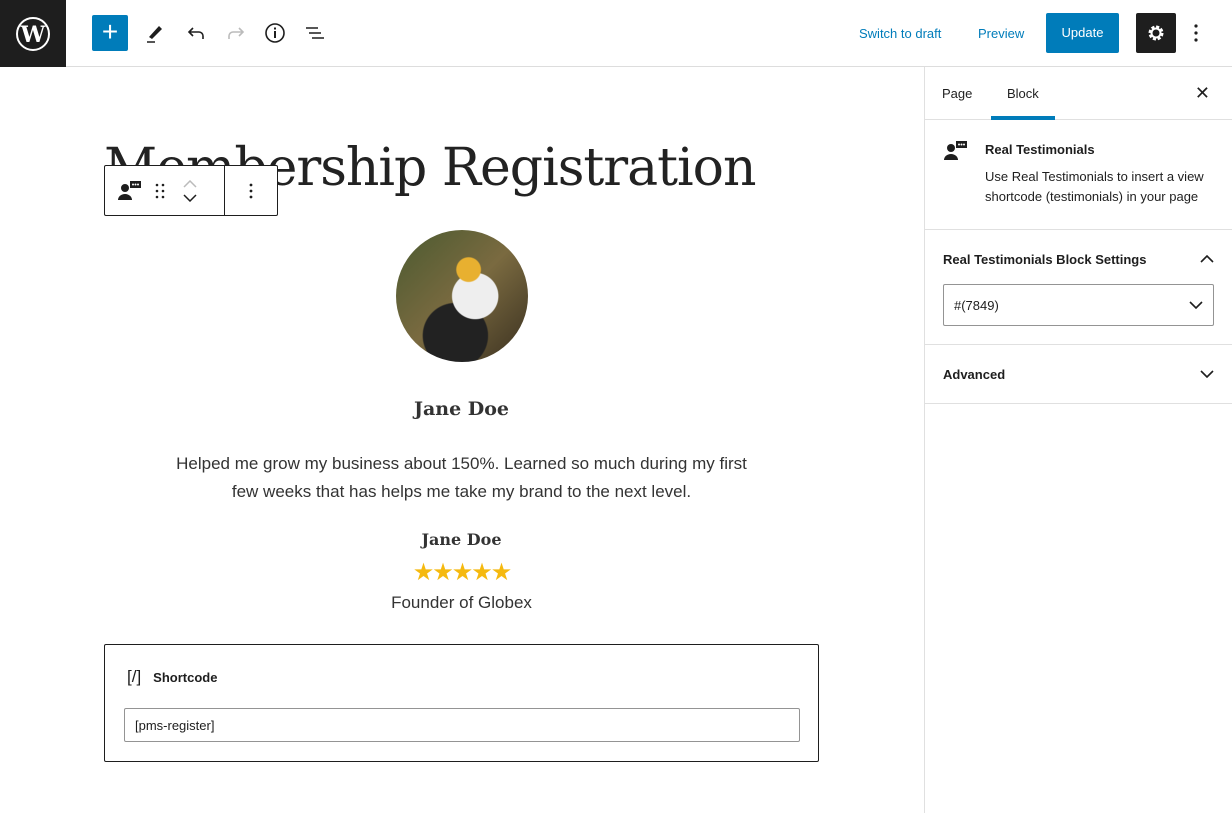  I want to click on wordpress-logo-button: W, so click(33, 33).